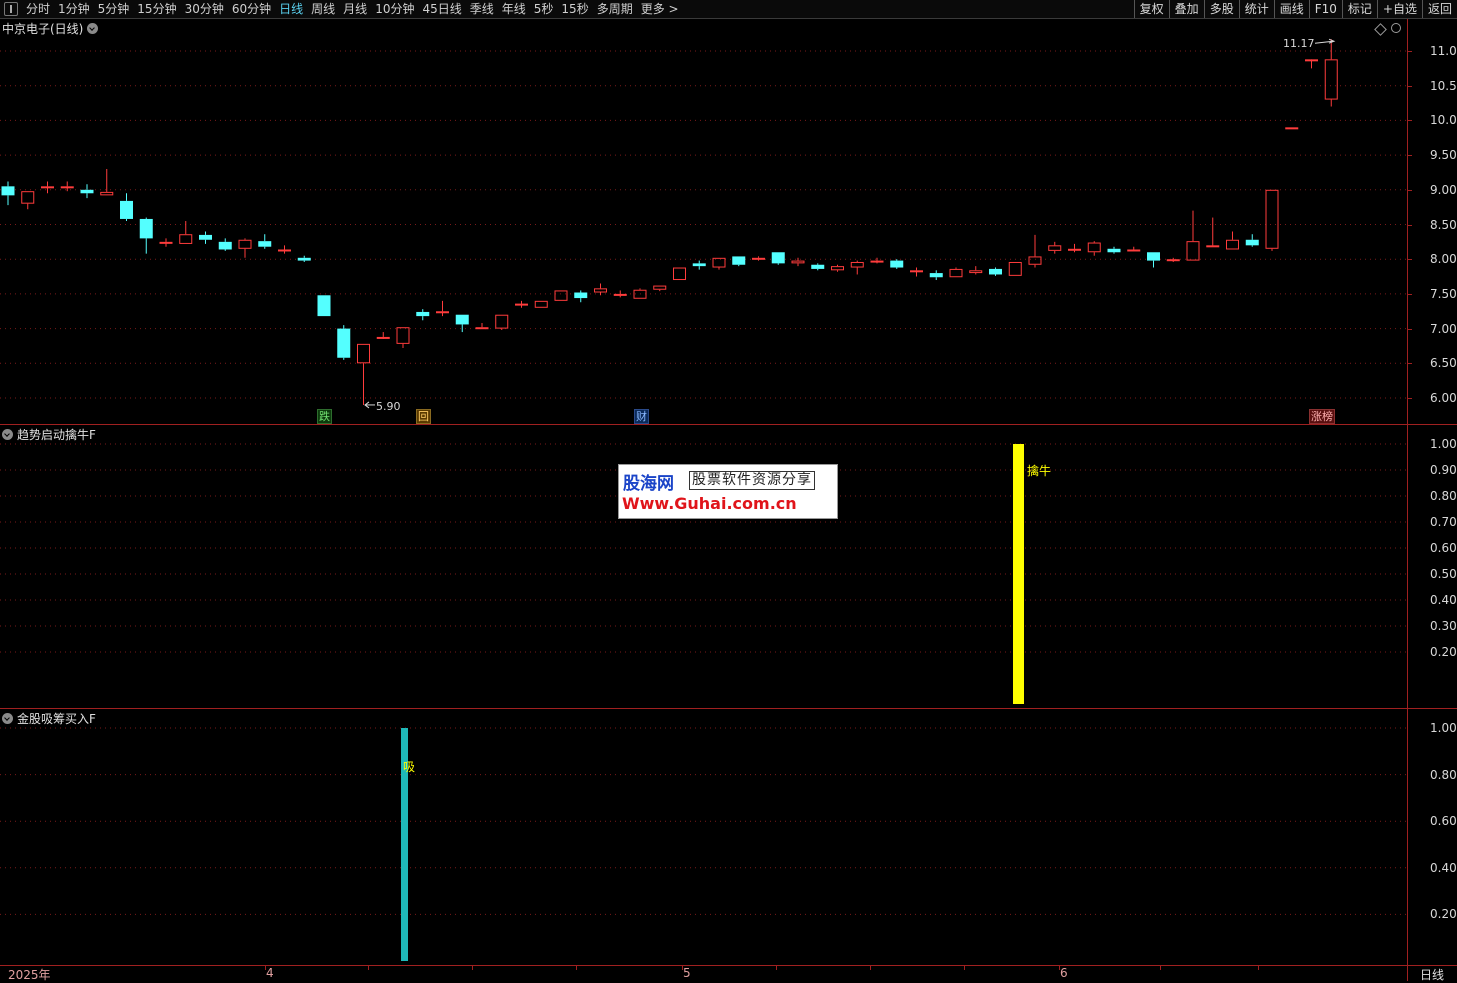 Image resolution: width=1457 pixels, height=983 pixels. What do you see at coordinates (615, 9) in the screenshot?
I see `period-tab: 多周期` at bounding box center [615, 9].